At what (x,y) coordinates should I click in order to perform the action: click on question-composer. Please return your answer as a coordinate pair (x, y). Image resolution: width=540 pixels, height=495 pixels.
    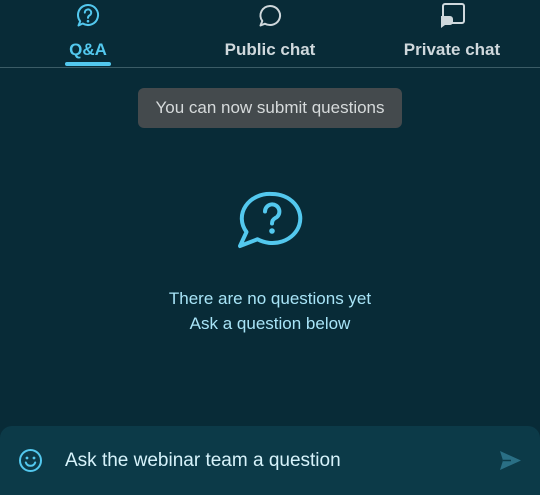
    Looking at the image, I should click on (270, 460).